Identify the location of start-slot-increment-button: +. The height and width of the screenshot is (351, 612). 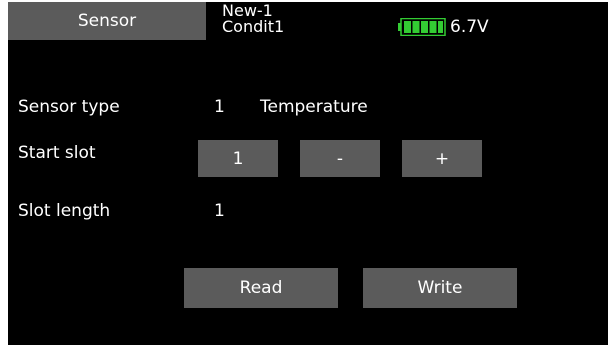
(442, 158).